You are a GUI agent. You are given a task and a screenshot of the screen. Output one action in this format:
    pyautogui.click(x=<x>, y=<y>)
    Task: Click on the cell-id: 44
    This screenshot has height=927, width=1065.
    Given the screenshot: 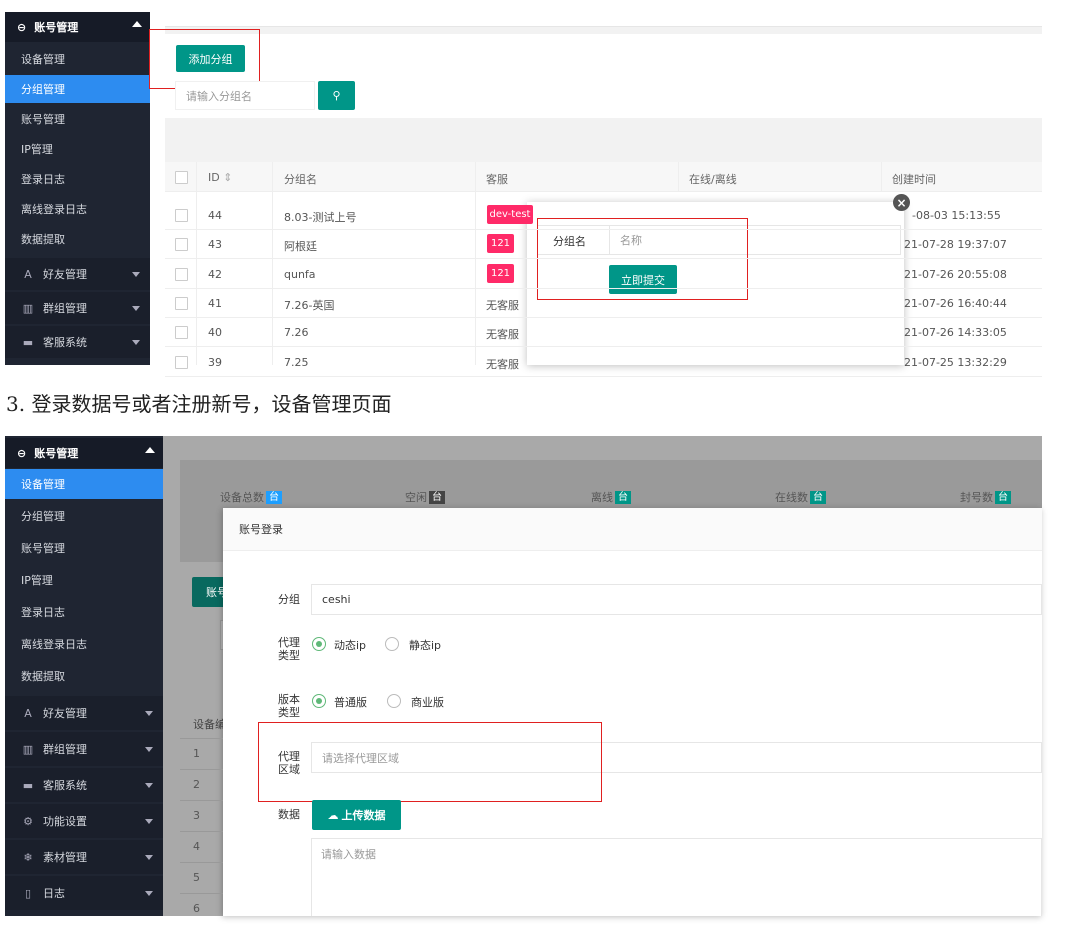 What is the action you would take?
    pyautogui.click(x=215, y=215)
    